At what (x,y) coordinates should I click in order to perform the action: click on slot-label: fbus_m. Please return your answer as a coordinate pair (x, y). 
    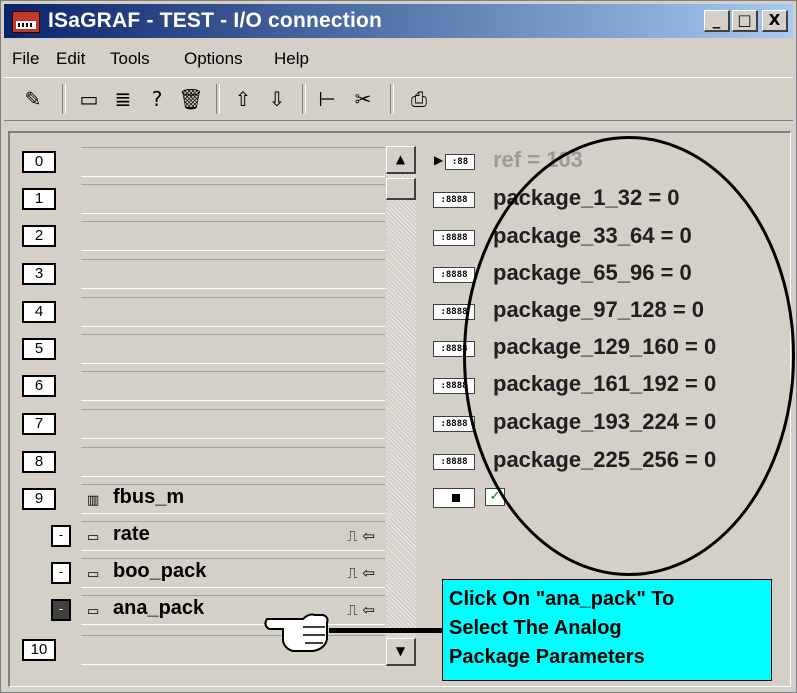
    Looking at the image, I should click on (149, 497).